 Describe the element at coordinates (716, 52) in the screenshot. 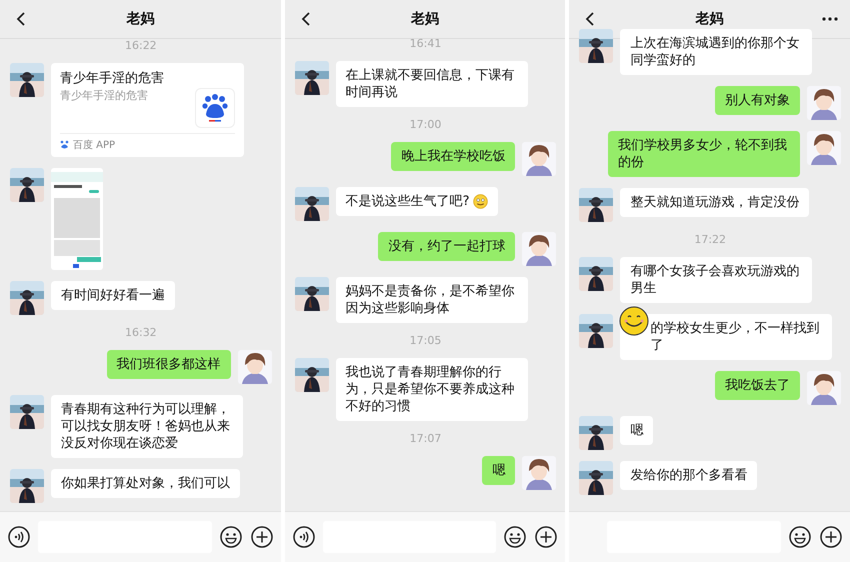

I see `message-bubble: 上次在海滨城遇到的你那个女同学蛮好的` at that location.